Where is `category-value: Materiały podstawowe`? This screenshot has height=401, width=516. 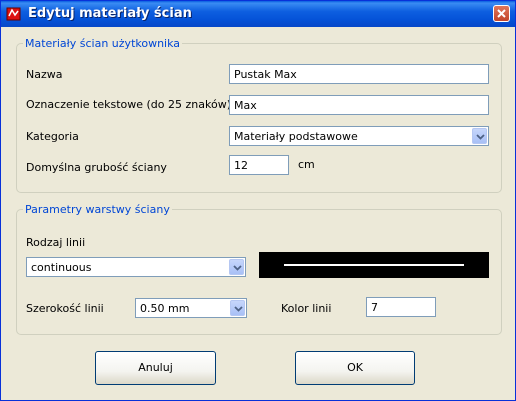
category-value: Materiały podstawowe is located at coordinates (296, 136).